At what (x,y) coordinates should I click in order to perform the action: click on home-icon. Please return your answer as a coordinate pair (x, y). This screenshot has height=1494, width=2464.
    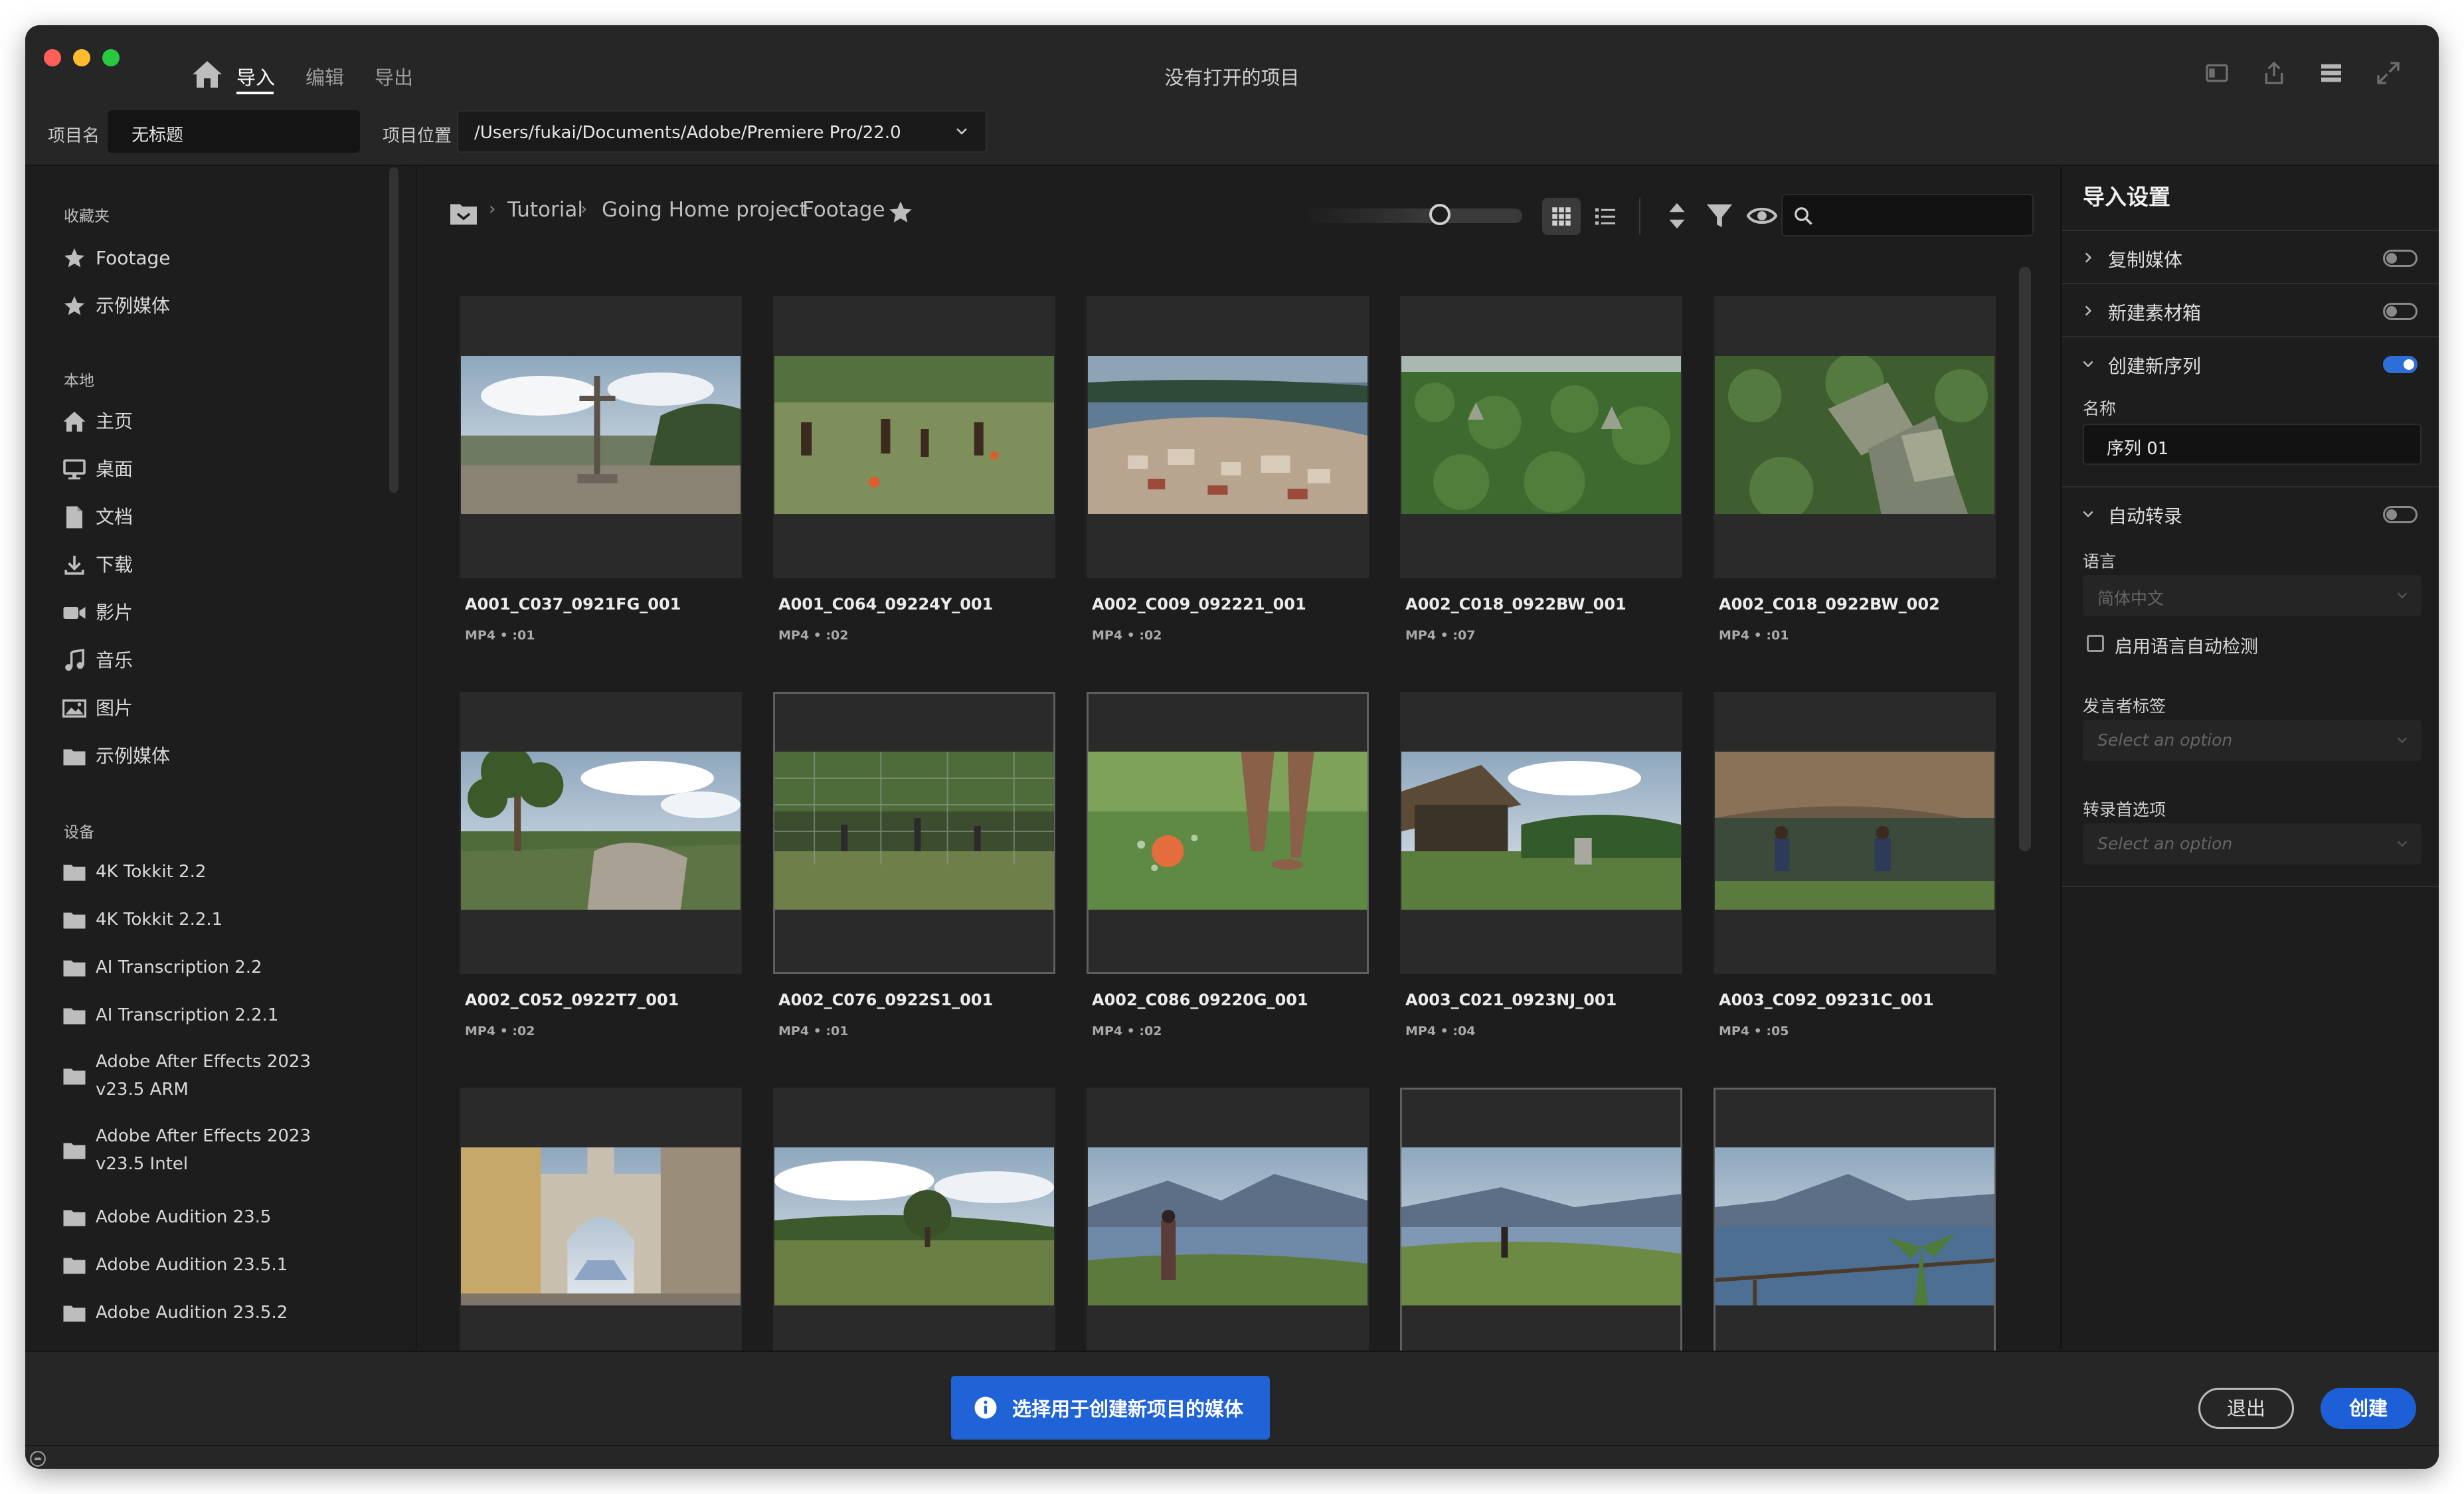
    Looking at the image, I should click on (74, 422).